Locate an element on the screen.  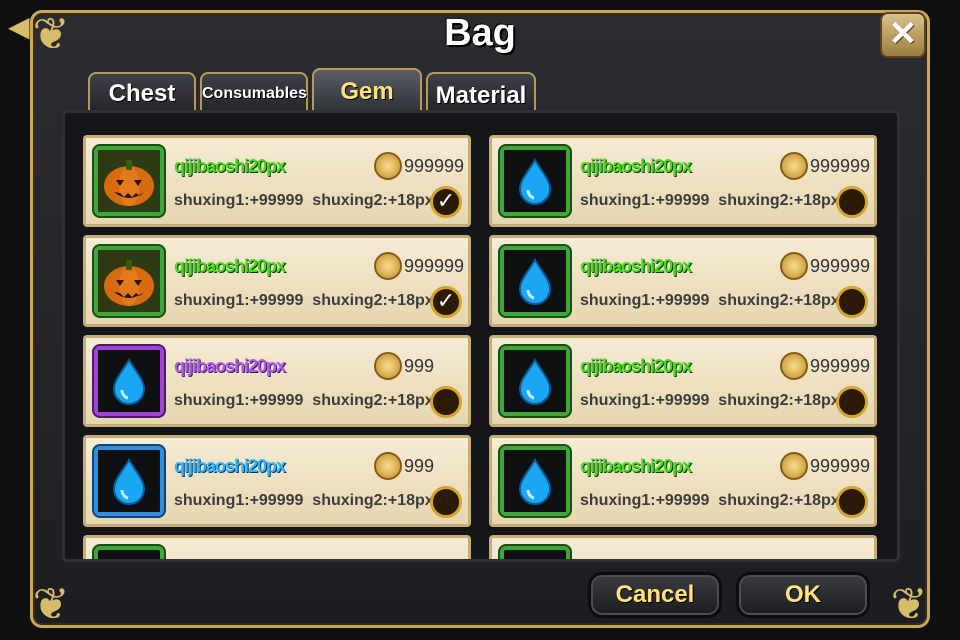
window-title: Bag is located at coordinates (480, 33).